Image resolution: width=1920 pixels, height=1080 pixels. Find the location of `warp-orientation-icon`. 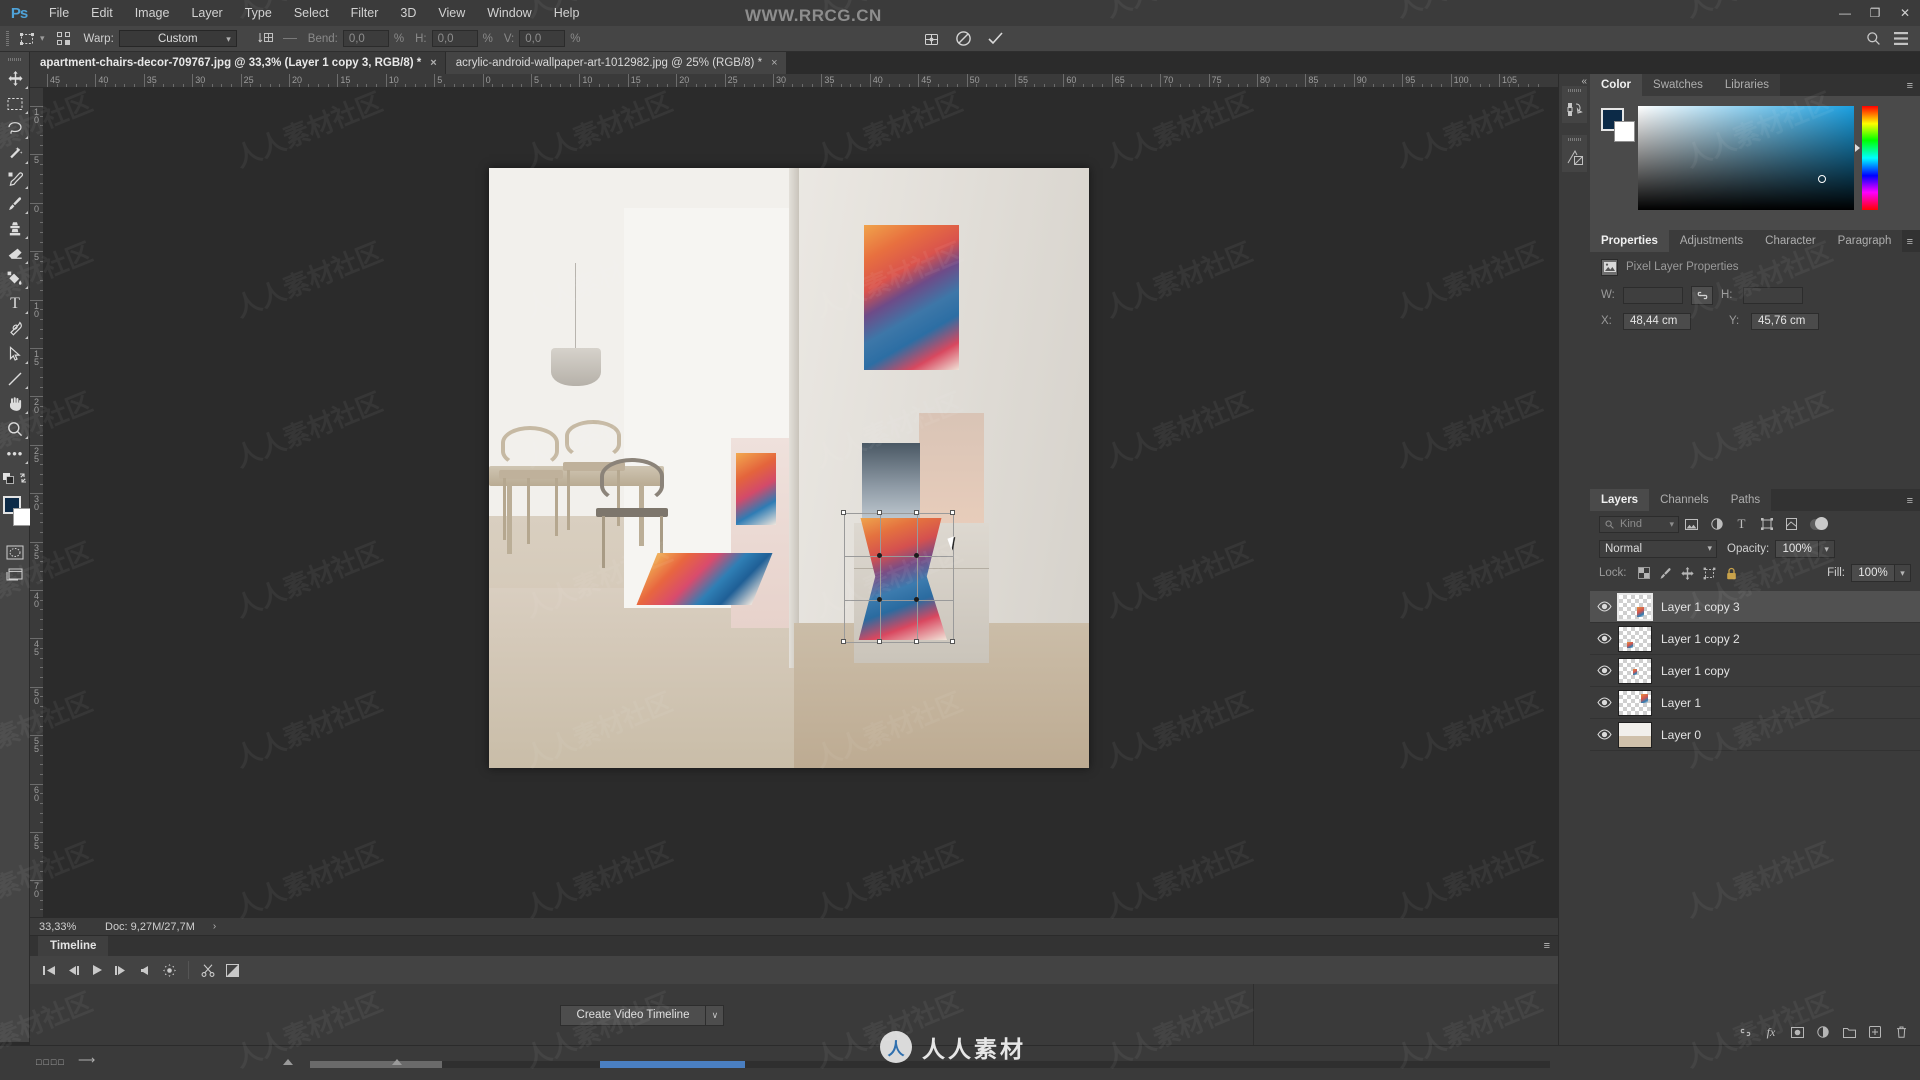

warp-orientation-icon is located at coordinates (266, 39).